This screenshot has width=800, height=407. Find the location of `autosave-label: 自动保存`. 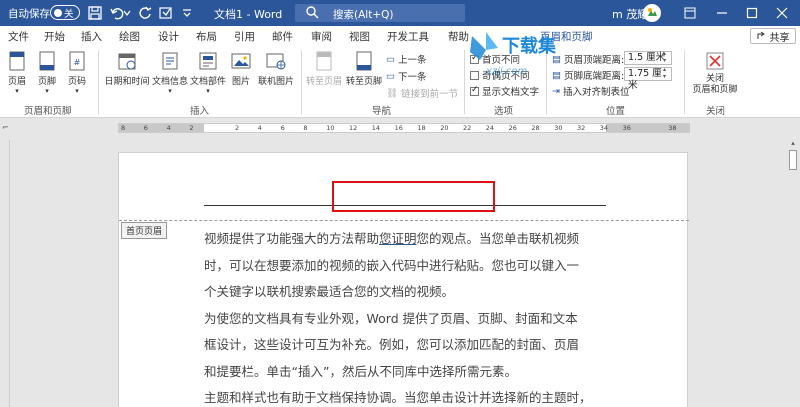

autosave-label: 自动保存 is located at coordinates (29, 14).